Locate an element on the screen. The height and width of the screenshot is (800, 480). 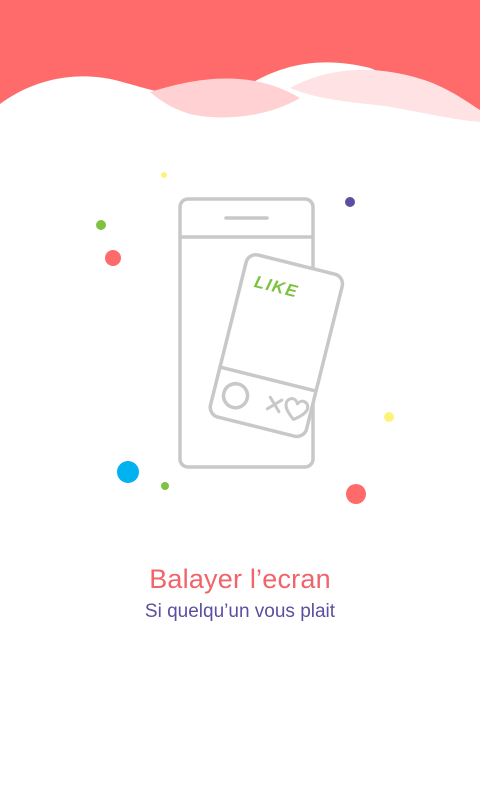
page-title: Balayer l’ecran is located at coordinates (240, 579).